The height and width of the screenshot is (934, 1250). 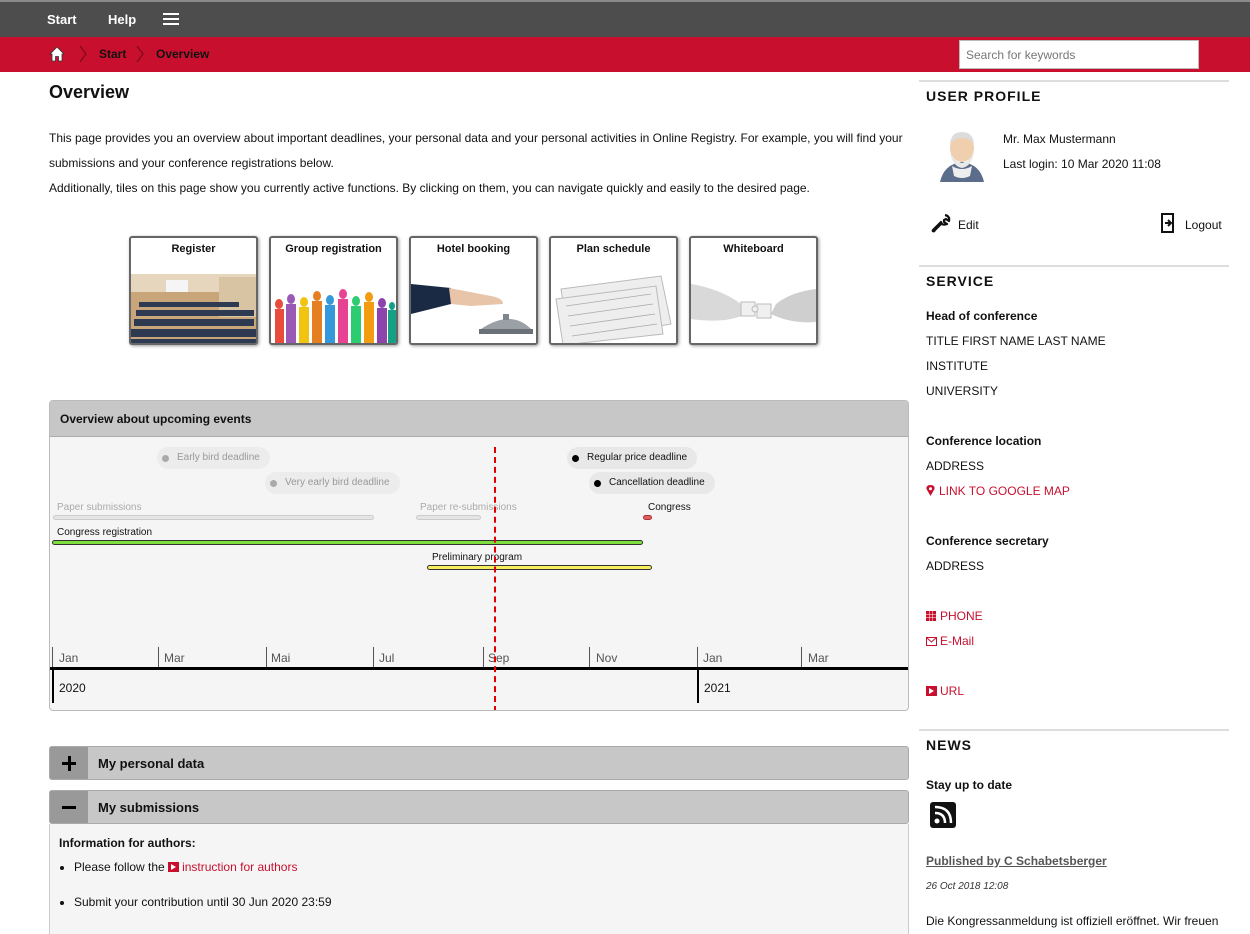 What do you see at coordinates (1079, 54) in the screenshot?
I see `search-input` at bounding box center [1079, 54].